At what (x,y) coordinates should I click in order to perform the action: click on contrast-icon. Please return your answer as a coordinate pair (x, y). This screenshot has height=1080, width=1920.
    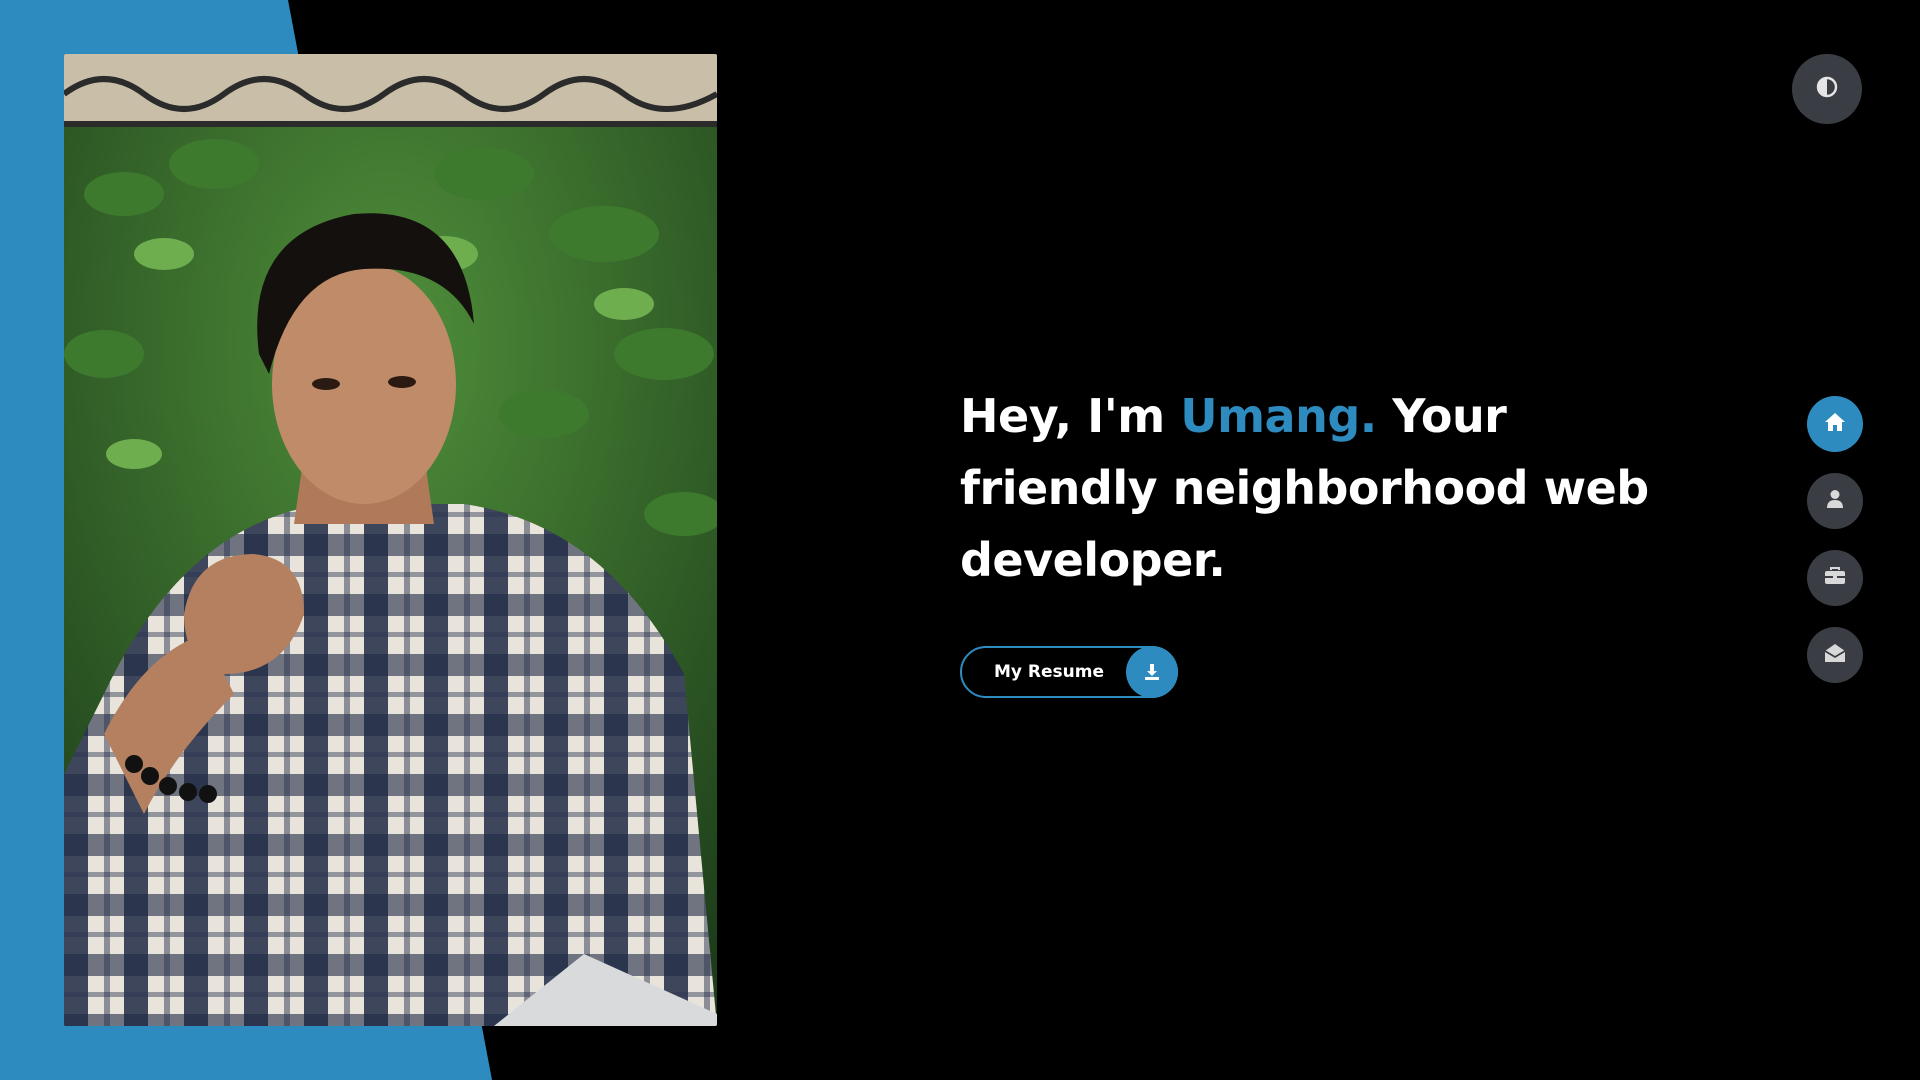
    Looking at the image, I should click on (1827, 89).